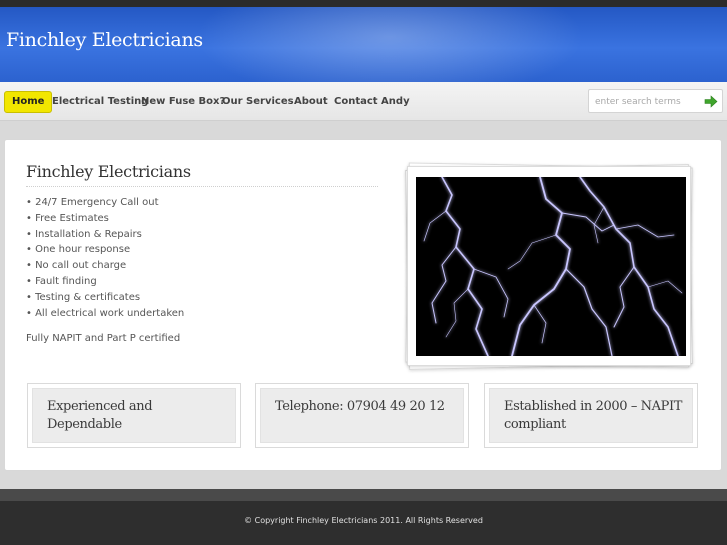  Describe the element at coordinates (100, 415) in the screenshot. I see `feature-text: Experienced and Dependable` at that location.